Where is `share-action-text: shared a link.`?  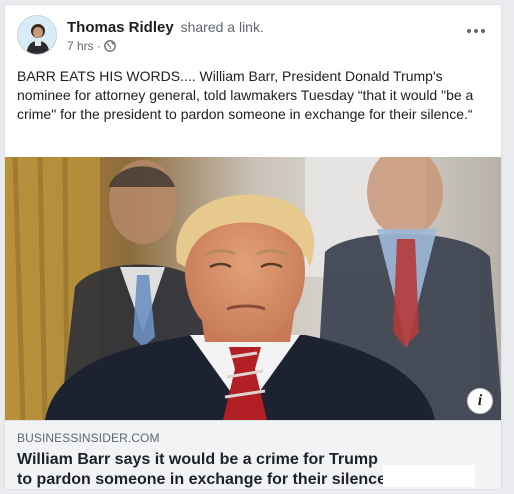
share-action-text: shared a link. is located at coordinates (222, 27).